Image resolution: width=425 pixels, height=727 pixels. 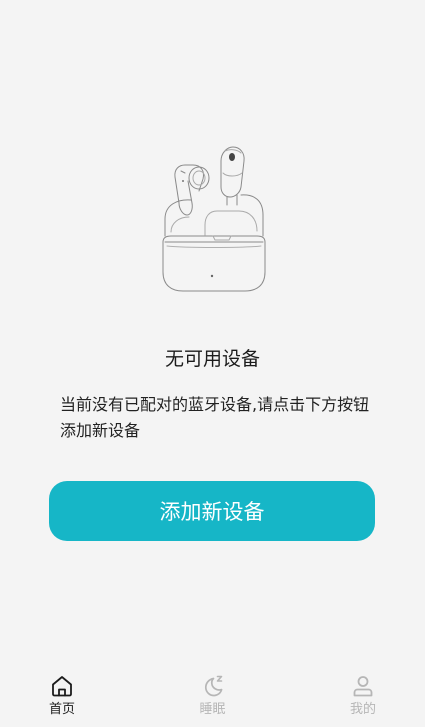 I want to click on sleep-moon-icon, so click(x=213, y=686).